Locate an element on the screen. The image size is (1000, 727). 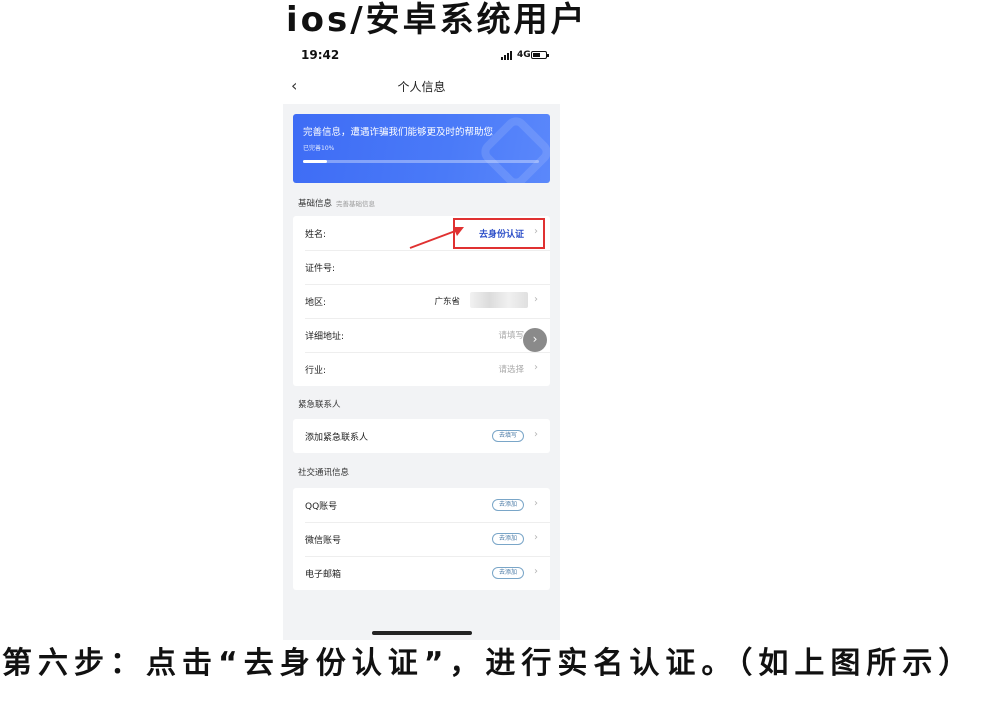
network-type: 4G is located at coordinates (524, 55).